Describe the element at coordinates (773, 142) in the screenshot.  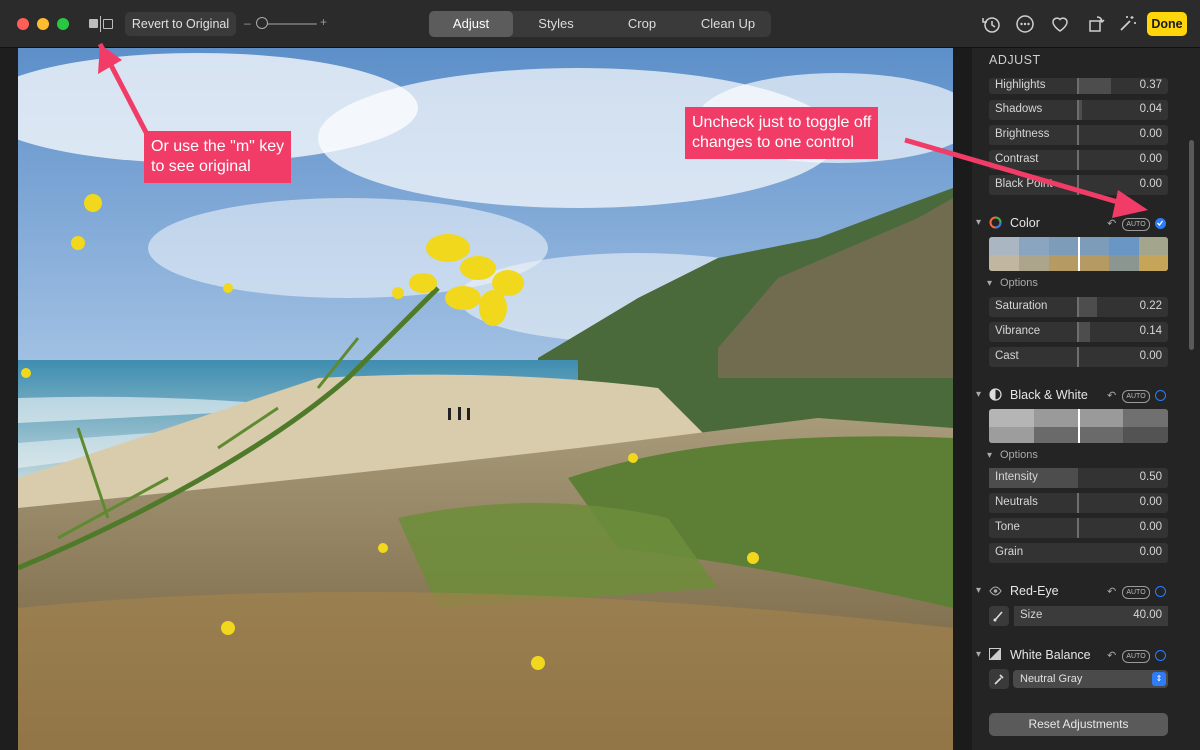
I see `annotation-line: changes to one control` at that location.